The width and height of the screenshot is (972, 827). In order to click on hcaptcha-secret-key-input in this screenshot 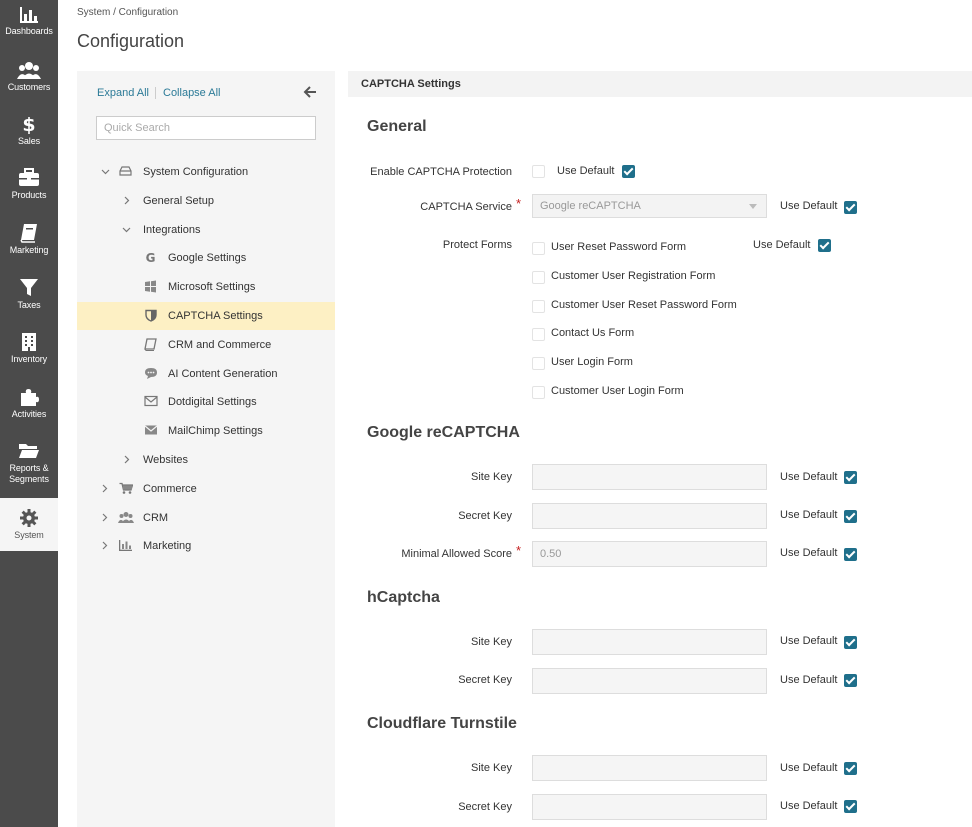, I will do `click(649, 681)`.